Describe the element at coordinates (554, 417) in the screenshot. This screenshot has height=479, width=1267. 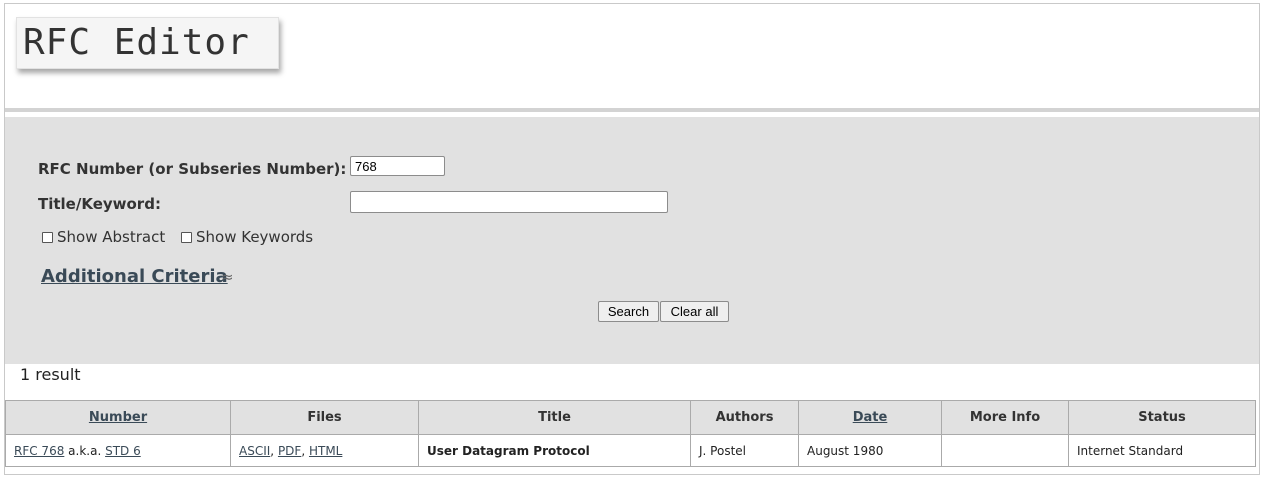
I see `column-header-title: Title` at that location.